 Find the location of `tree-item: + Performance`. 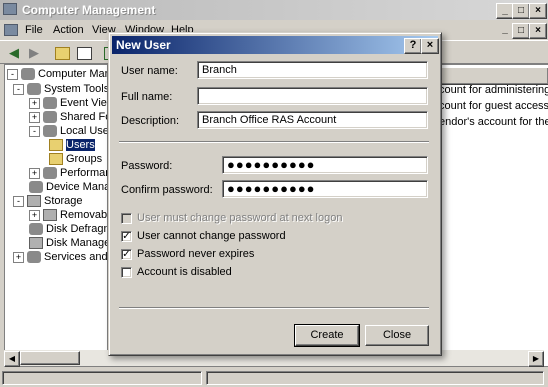

tree-item: + Performance is located at coordinates (68, 173).